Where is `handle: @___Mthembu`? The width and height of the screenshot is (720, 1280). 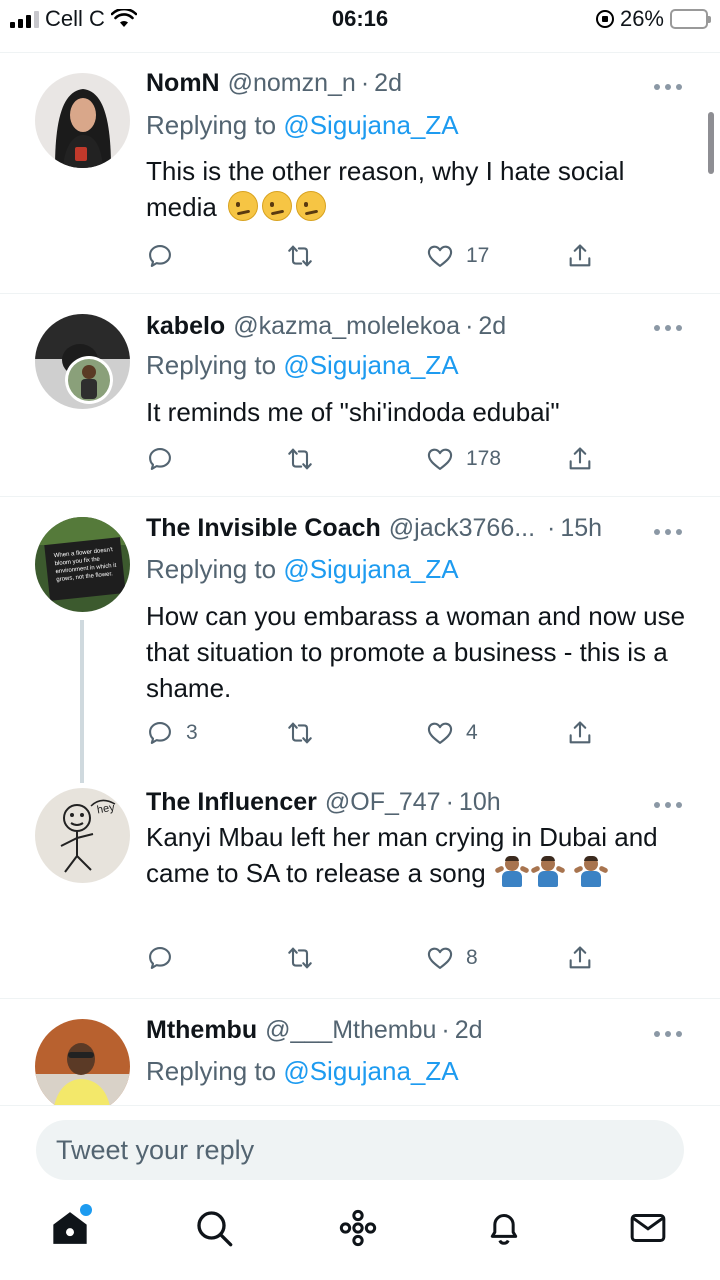 handle: @___Mthembu is located at coordinates (350, 1030).